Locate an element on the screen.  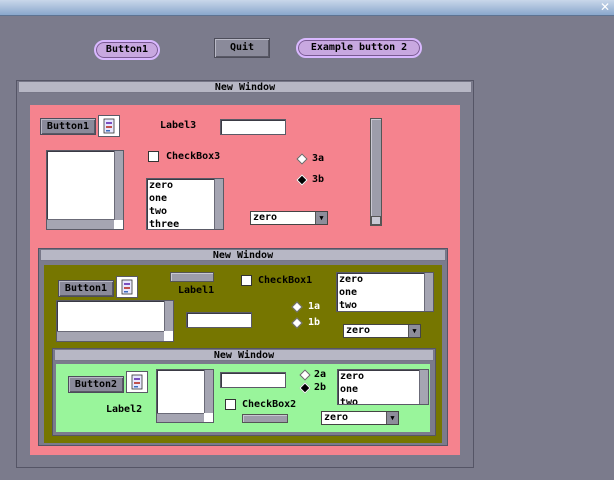
listbox-pink: zero one two three is located at coordinates (185, 204).